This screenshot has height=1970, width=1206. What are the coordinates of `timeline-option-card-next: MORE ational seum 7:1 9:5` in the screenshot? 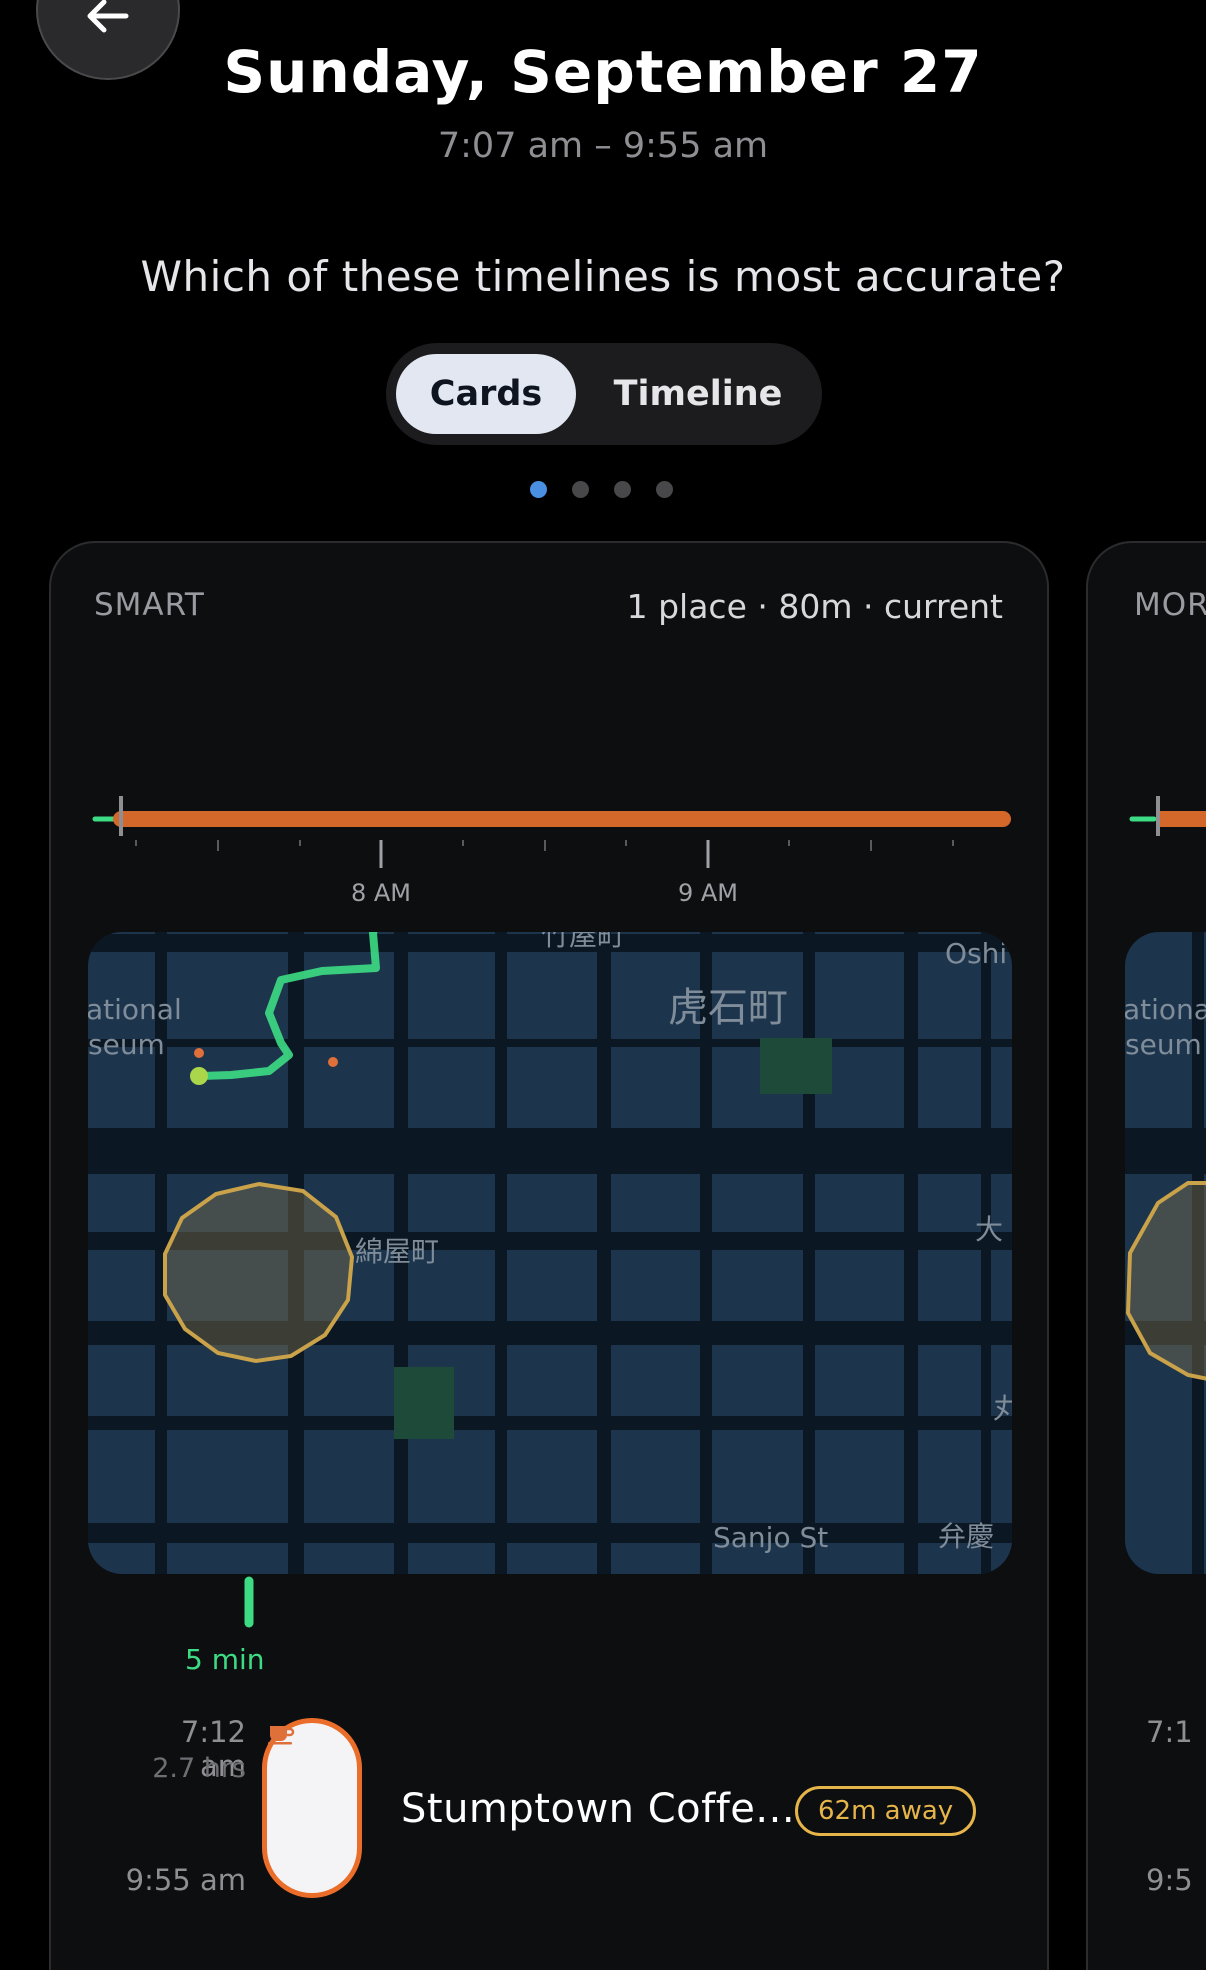 It's located at (1146, 1255).